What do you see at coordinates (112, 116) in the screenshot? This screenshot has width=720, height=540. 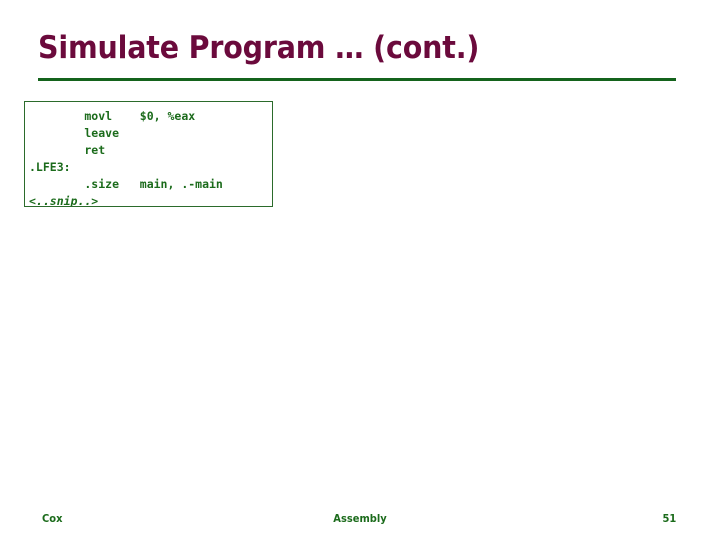 I see `code-line: movl $0, %eax` at bounding box center [112, 116].